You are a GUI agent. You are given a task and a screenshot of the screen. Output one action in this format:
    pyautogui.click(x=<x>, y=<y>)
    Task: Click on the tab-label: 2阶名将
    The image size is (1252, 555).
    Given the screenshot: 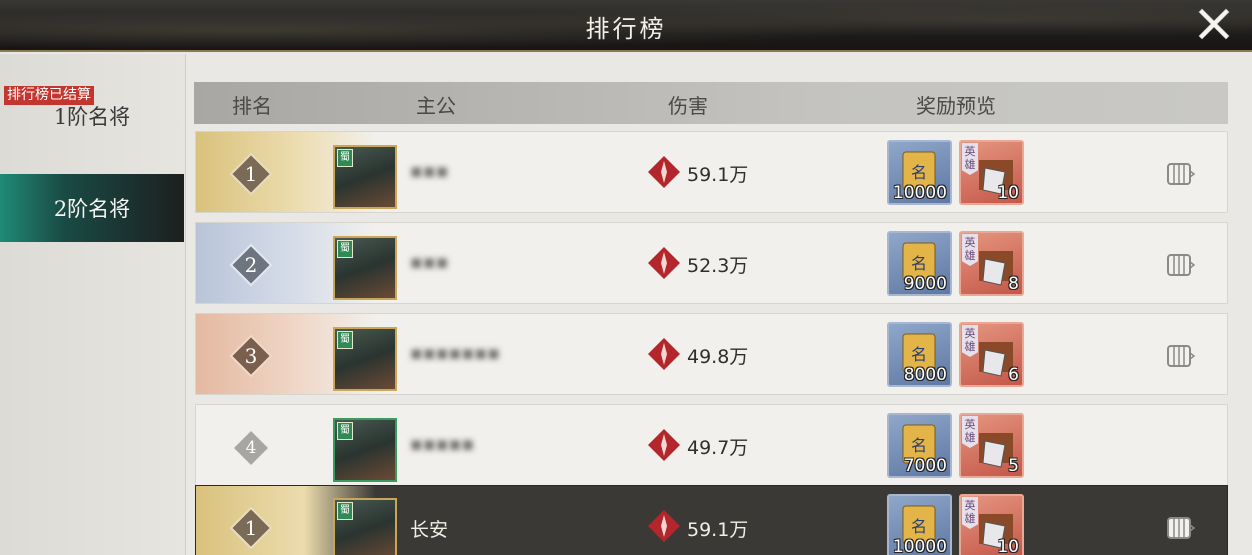 What is the action you would take?
    pyautogui.click(x=92, y=209)
    